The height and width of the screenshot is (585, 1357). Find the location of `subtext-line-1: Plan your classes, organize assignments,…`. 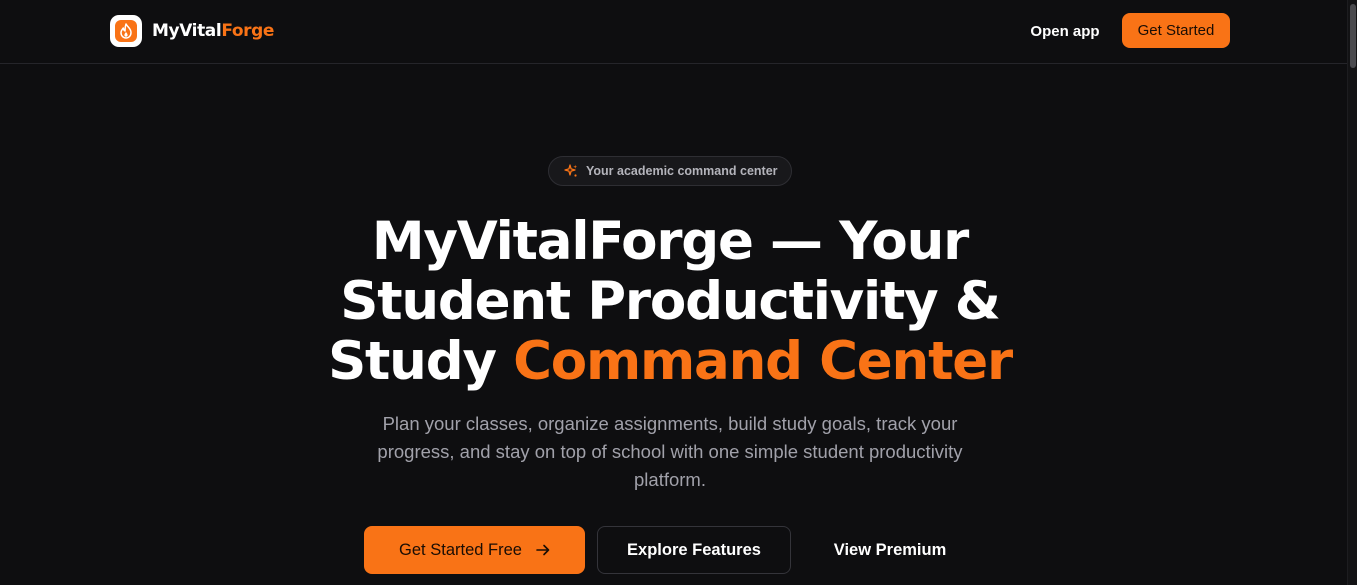

subtext-line-1: Plan your classes, organize assignments,… is located at coordinates (670, 423).